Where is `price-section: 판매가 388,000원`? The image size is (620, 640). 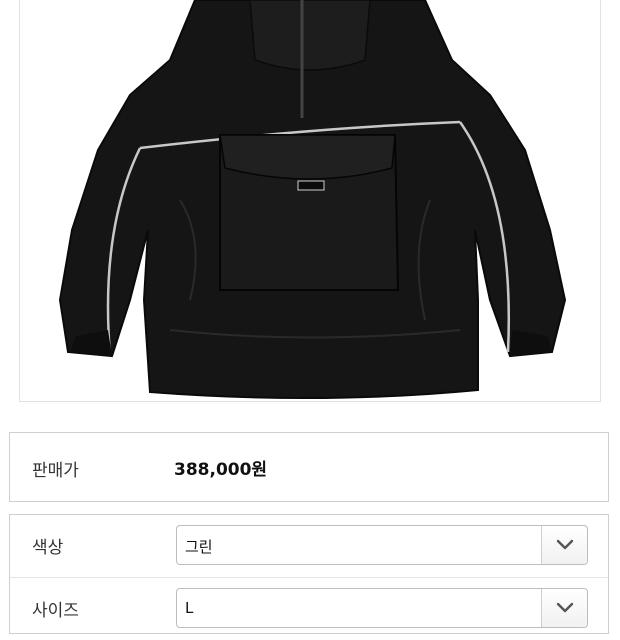 price-section: 판매가 388,000원 is located at coordinates (309, 467).